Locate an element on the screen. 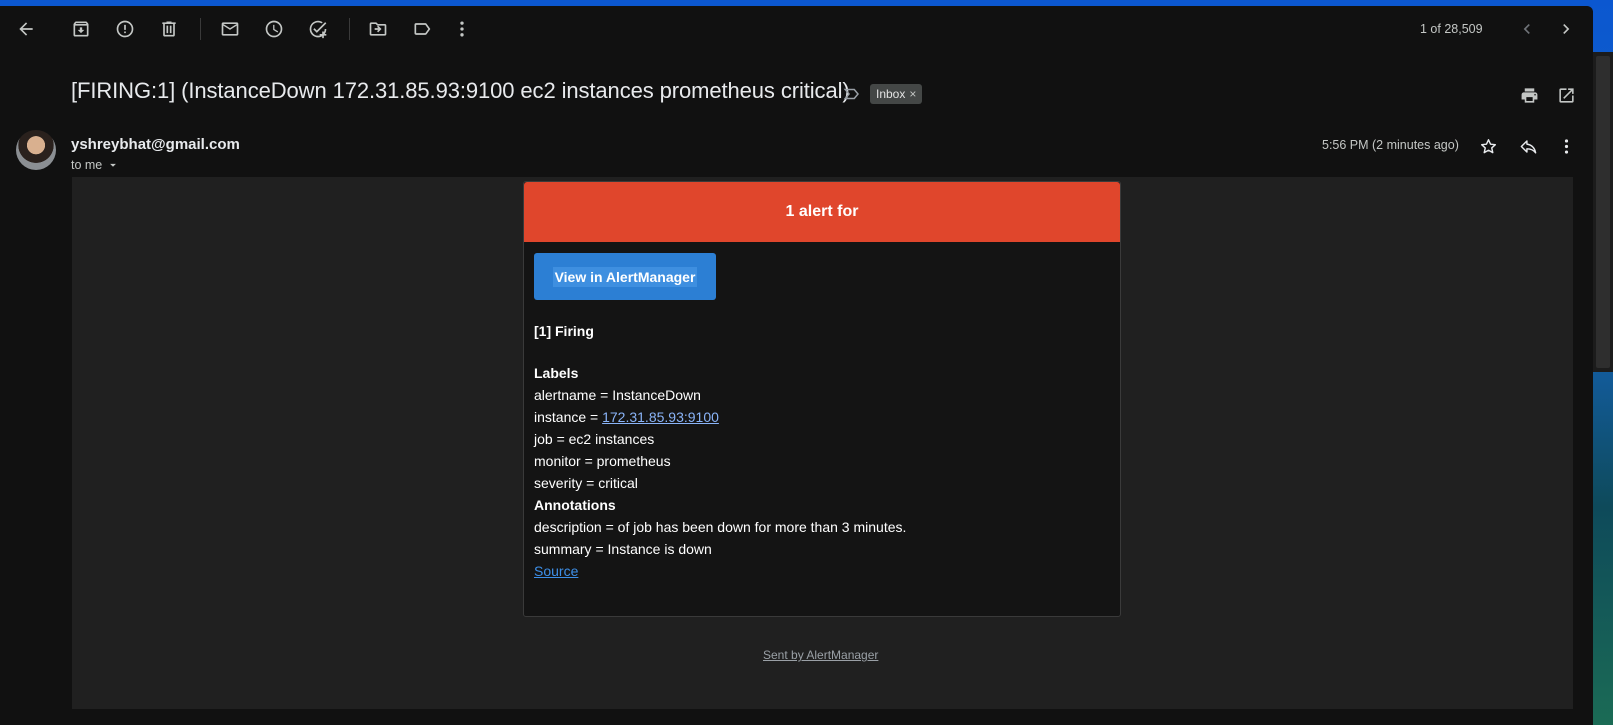 The width and height of the screenshot is (1613, 725). recipient-text: to me is located at coordinates (87, 165).